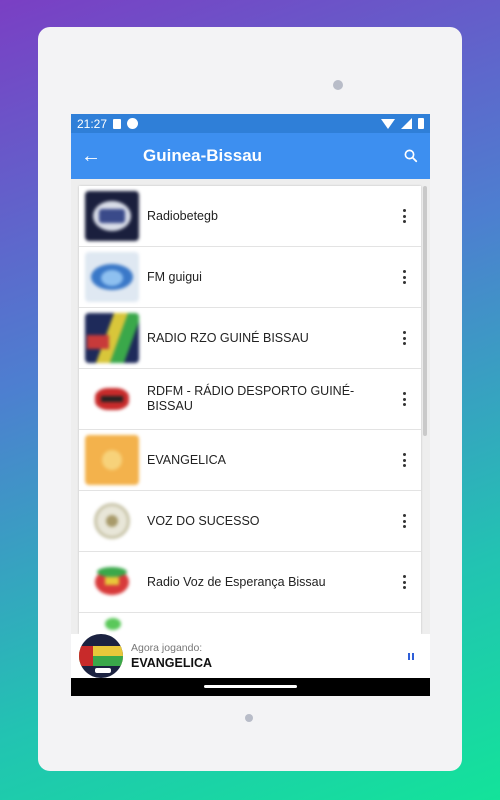 The width and height of the screenshot is (500, 800). What do you see at coordinates (133, 123) in the screenshot?
I see `notification-circle-icon` at bounding box center [133, 123].